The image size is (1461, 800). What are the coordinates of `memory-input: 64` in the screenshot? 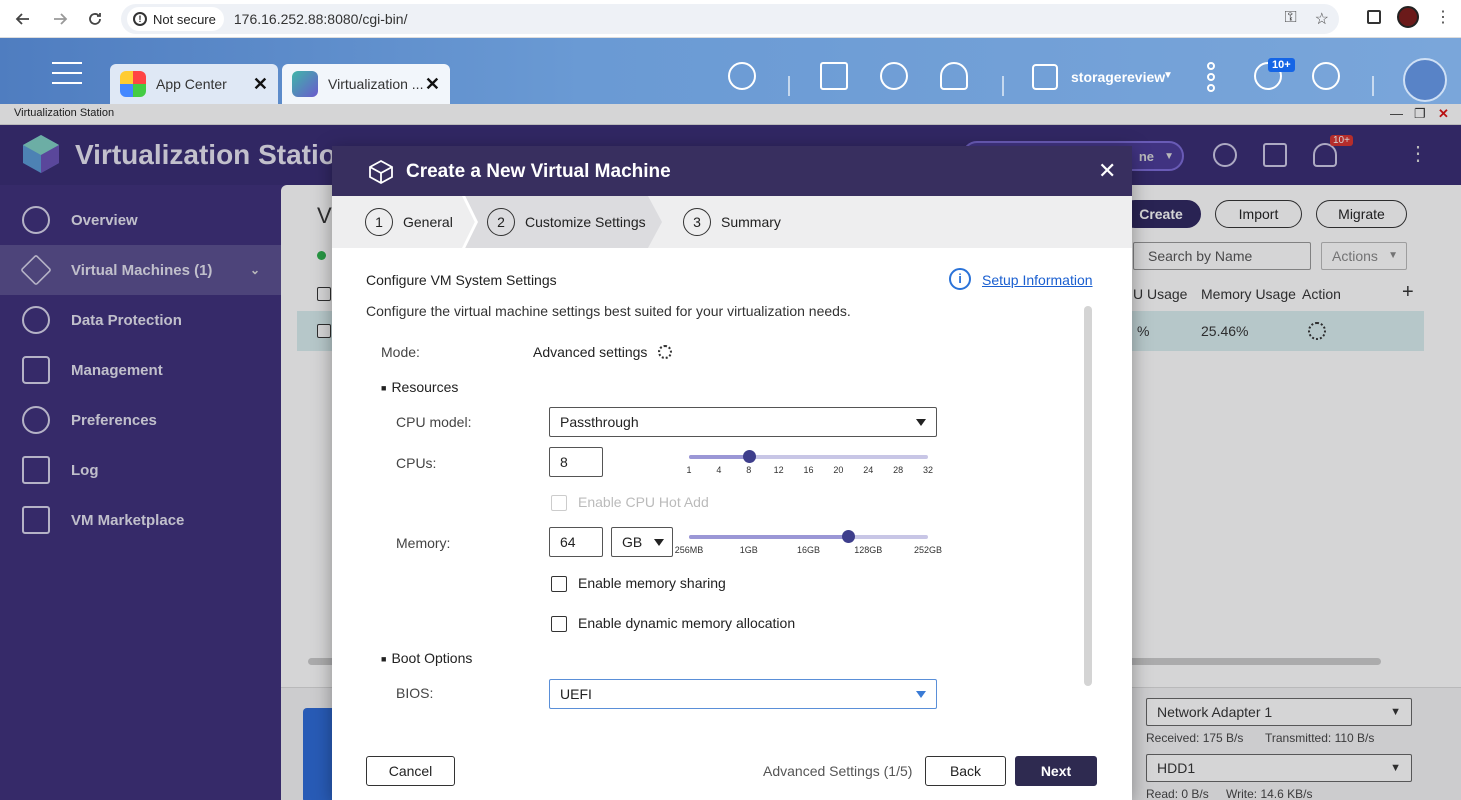 It's located at (576, 542).